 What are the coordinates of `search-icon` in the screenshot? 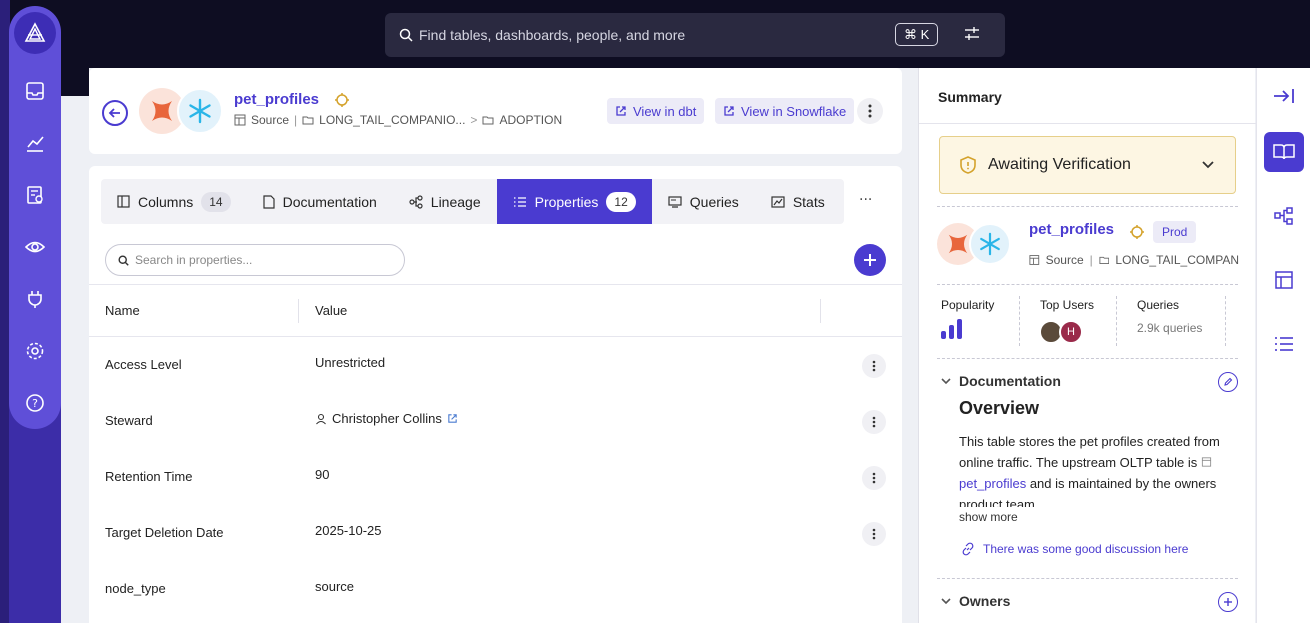 It's located at (123, 260).